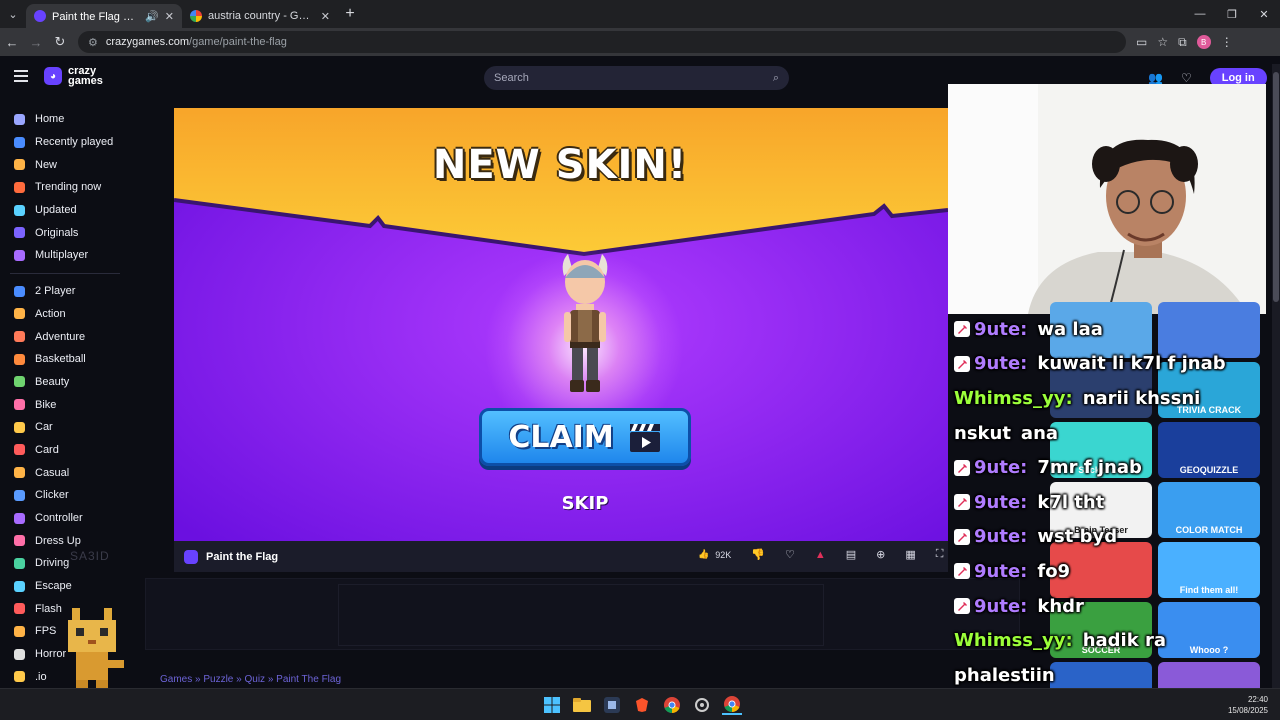  What do you see at coordinates (672, 705) in the screenshot?
I see `chrome-icon` at bounding box center [672, 705].